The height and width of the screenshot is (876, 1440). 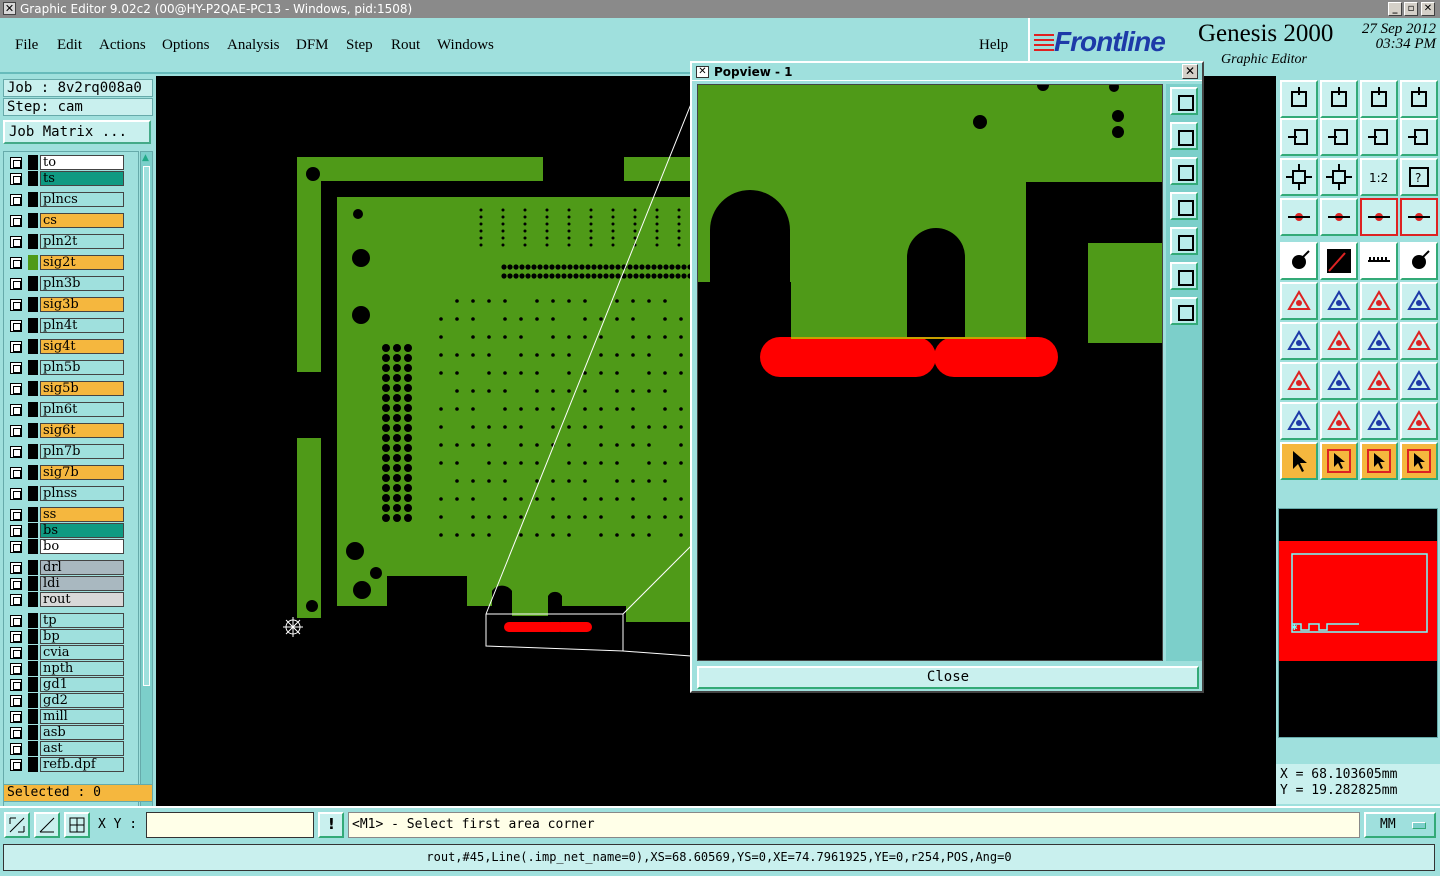 What do you see at coordinates (1379, 177) in the screenshot?
I see `zoom-ratio-icon: 1:2` at bounding box center [1379, 177].